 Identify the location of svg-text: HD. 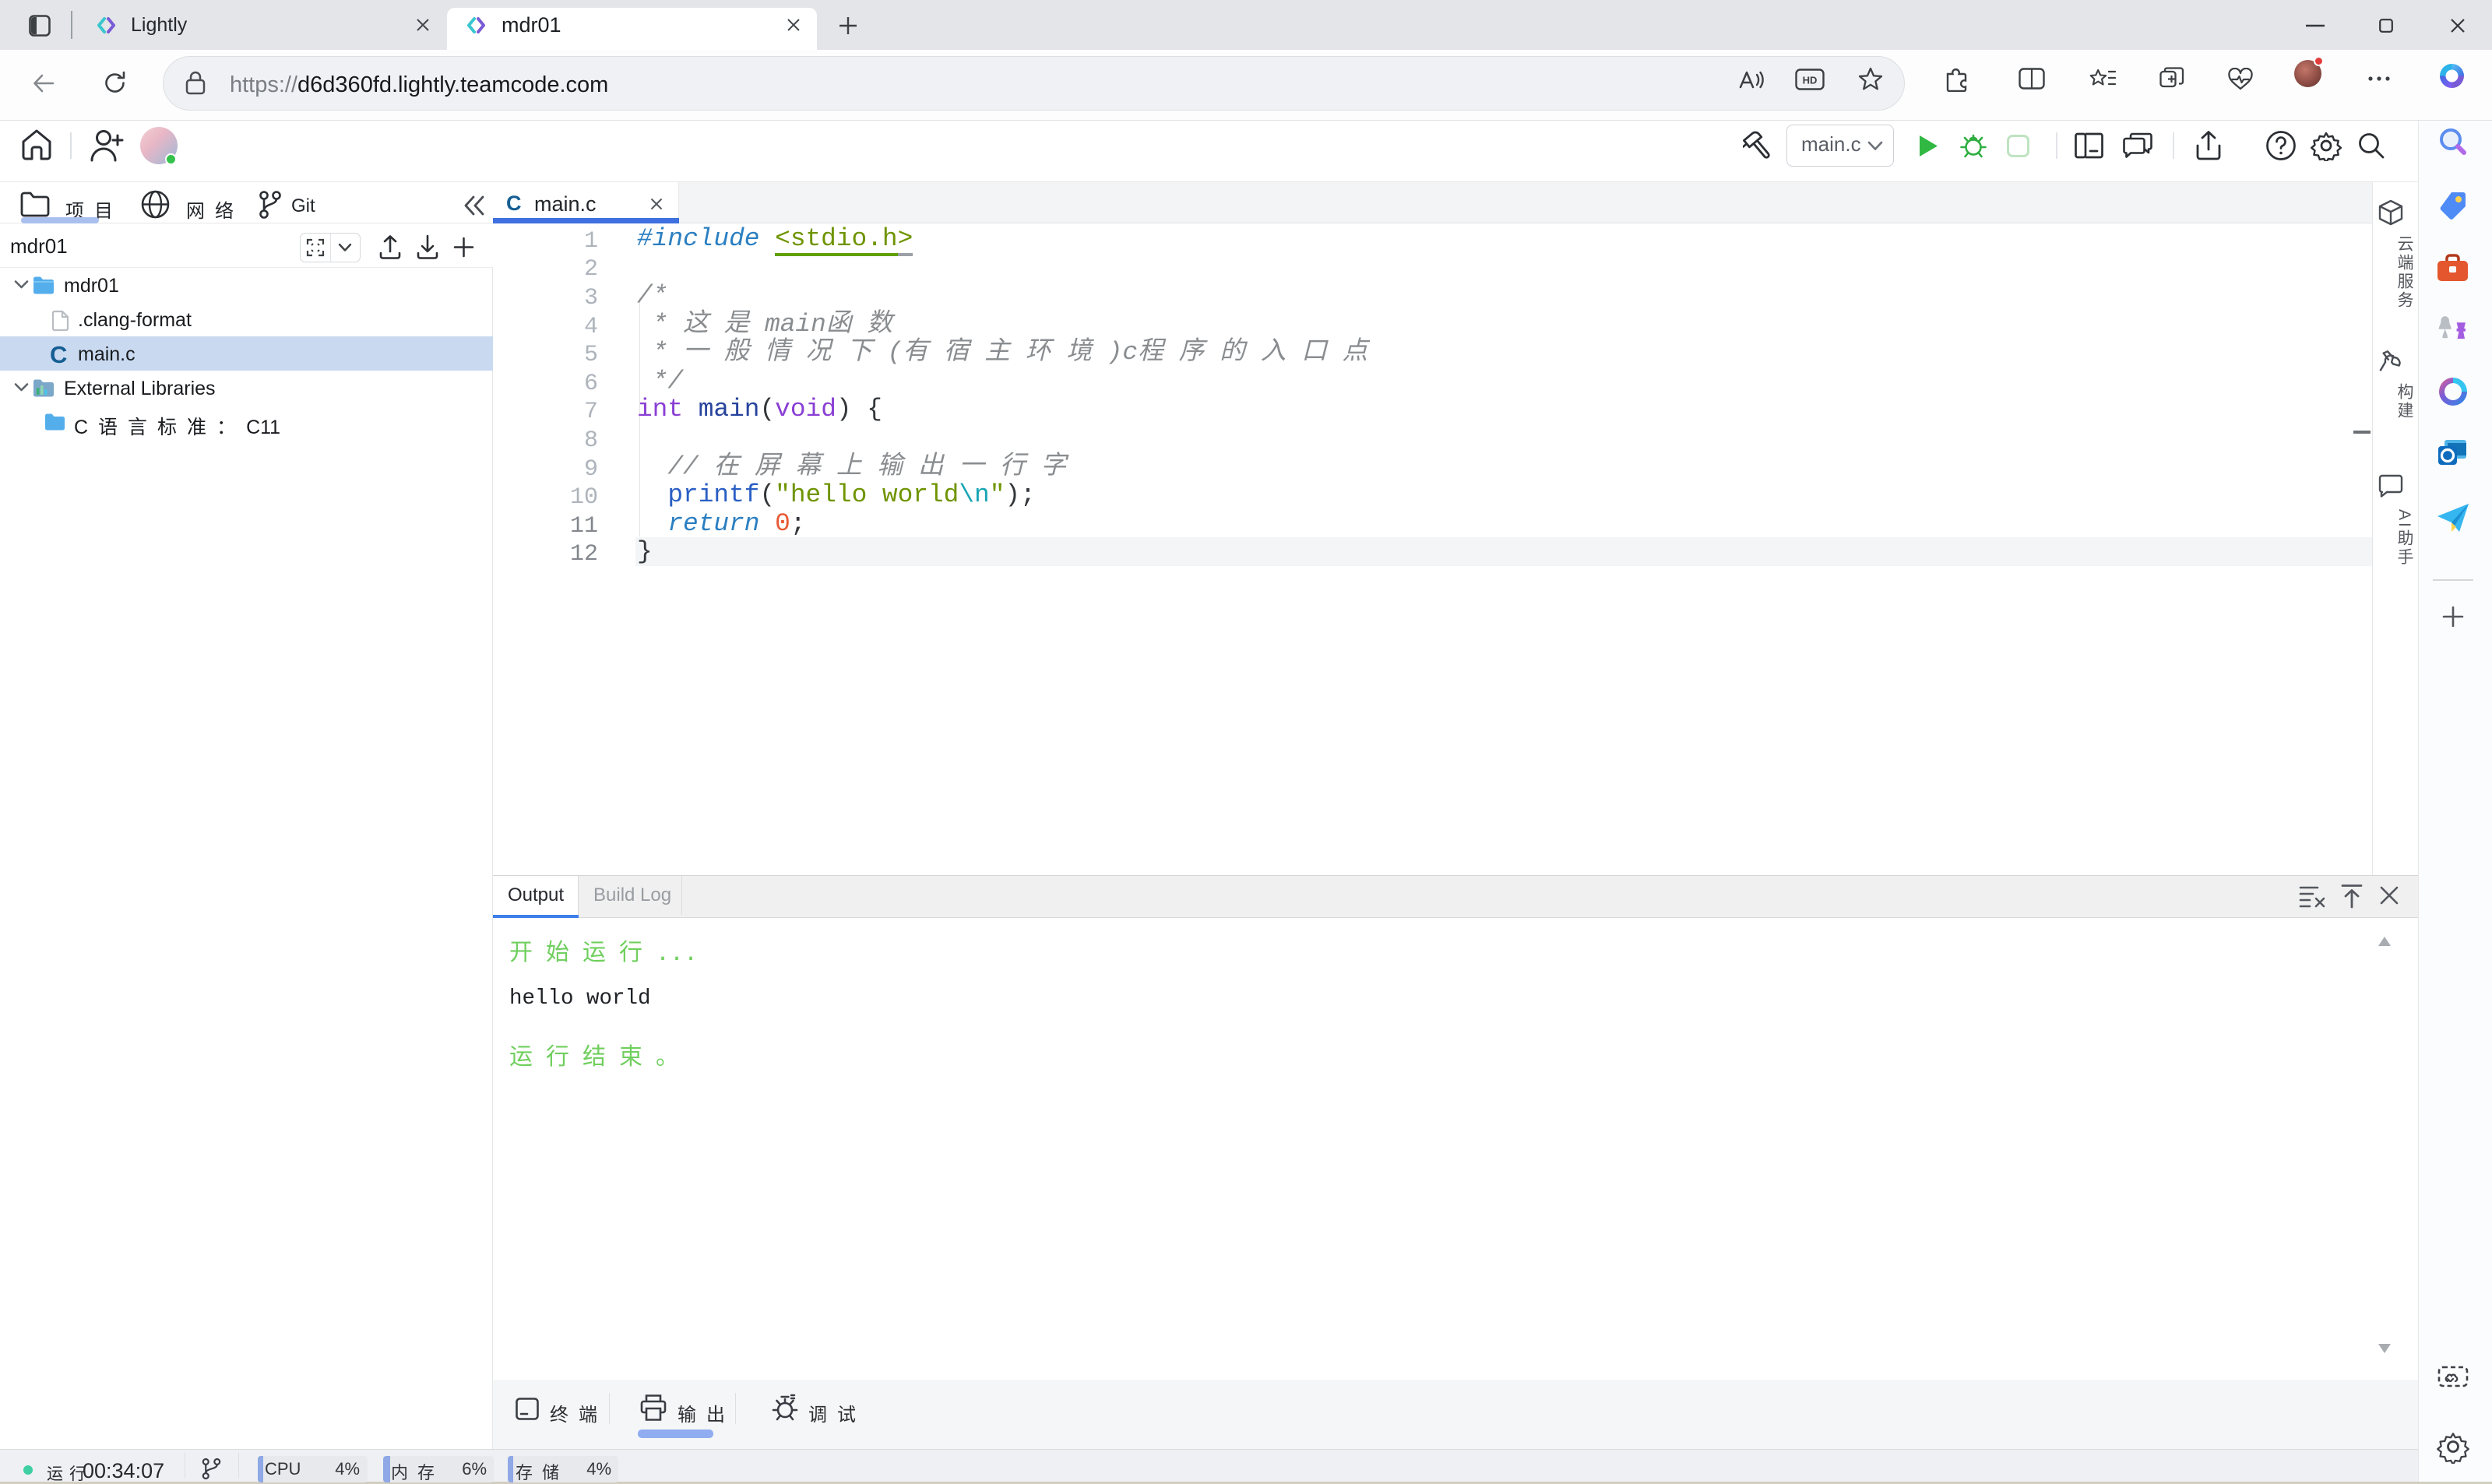
(1810, 81).